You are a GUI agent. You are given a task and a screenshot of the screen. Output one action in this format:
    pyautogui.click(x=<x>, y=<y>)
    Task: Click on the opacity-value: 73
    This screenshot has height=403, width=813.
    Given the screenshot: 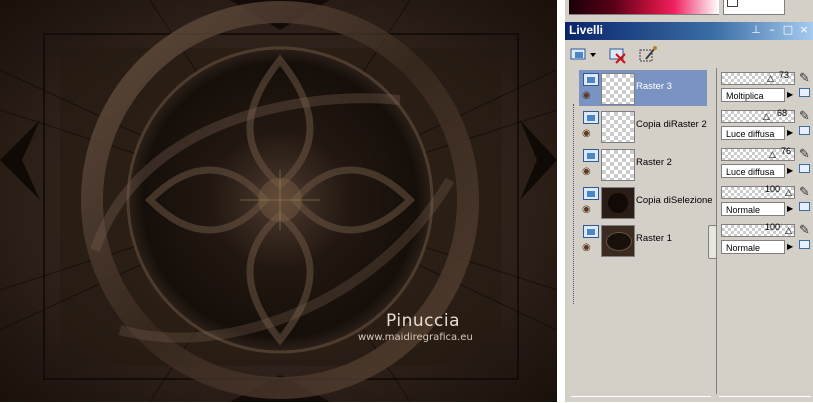 What is the action you would take?
    pyautogui.click(x=784, y=75)
    